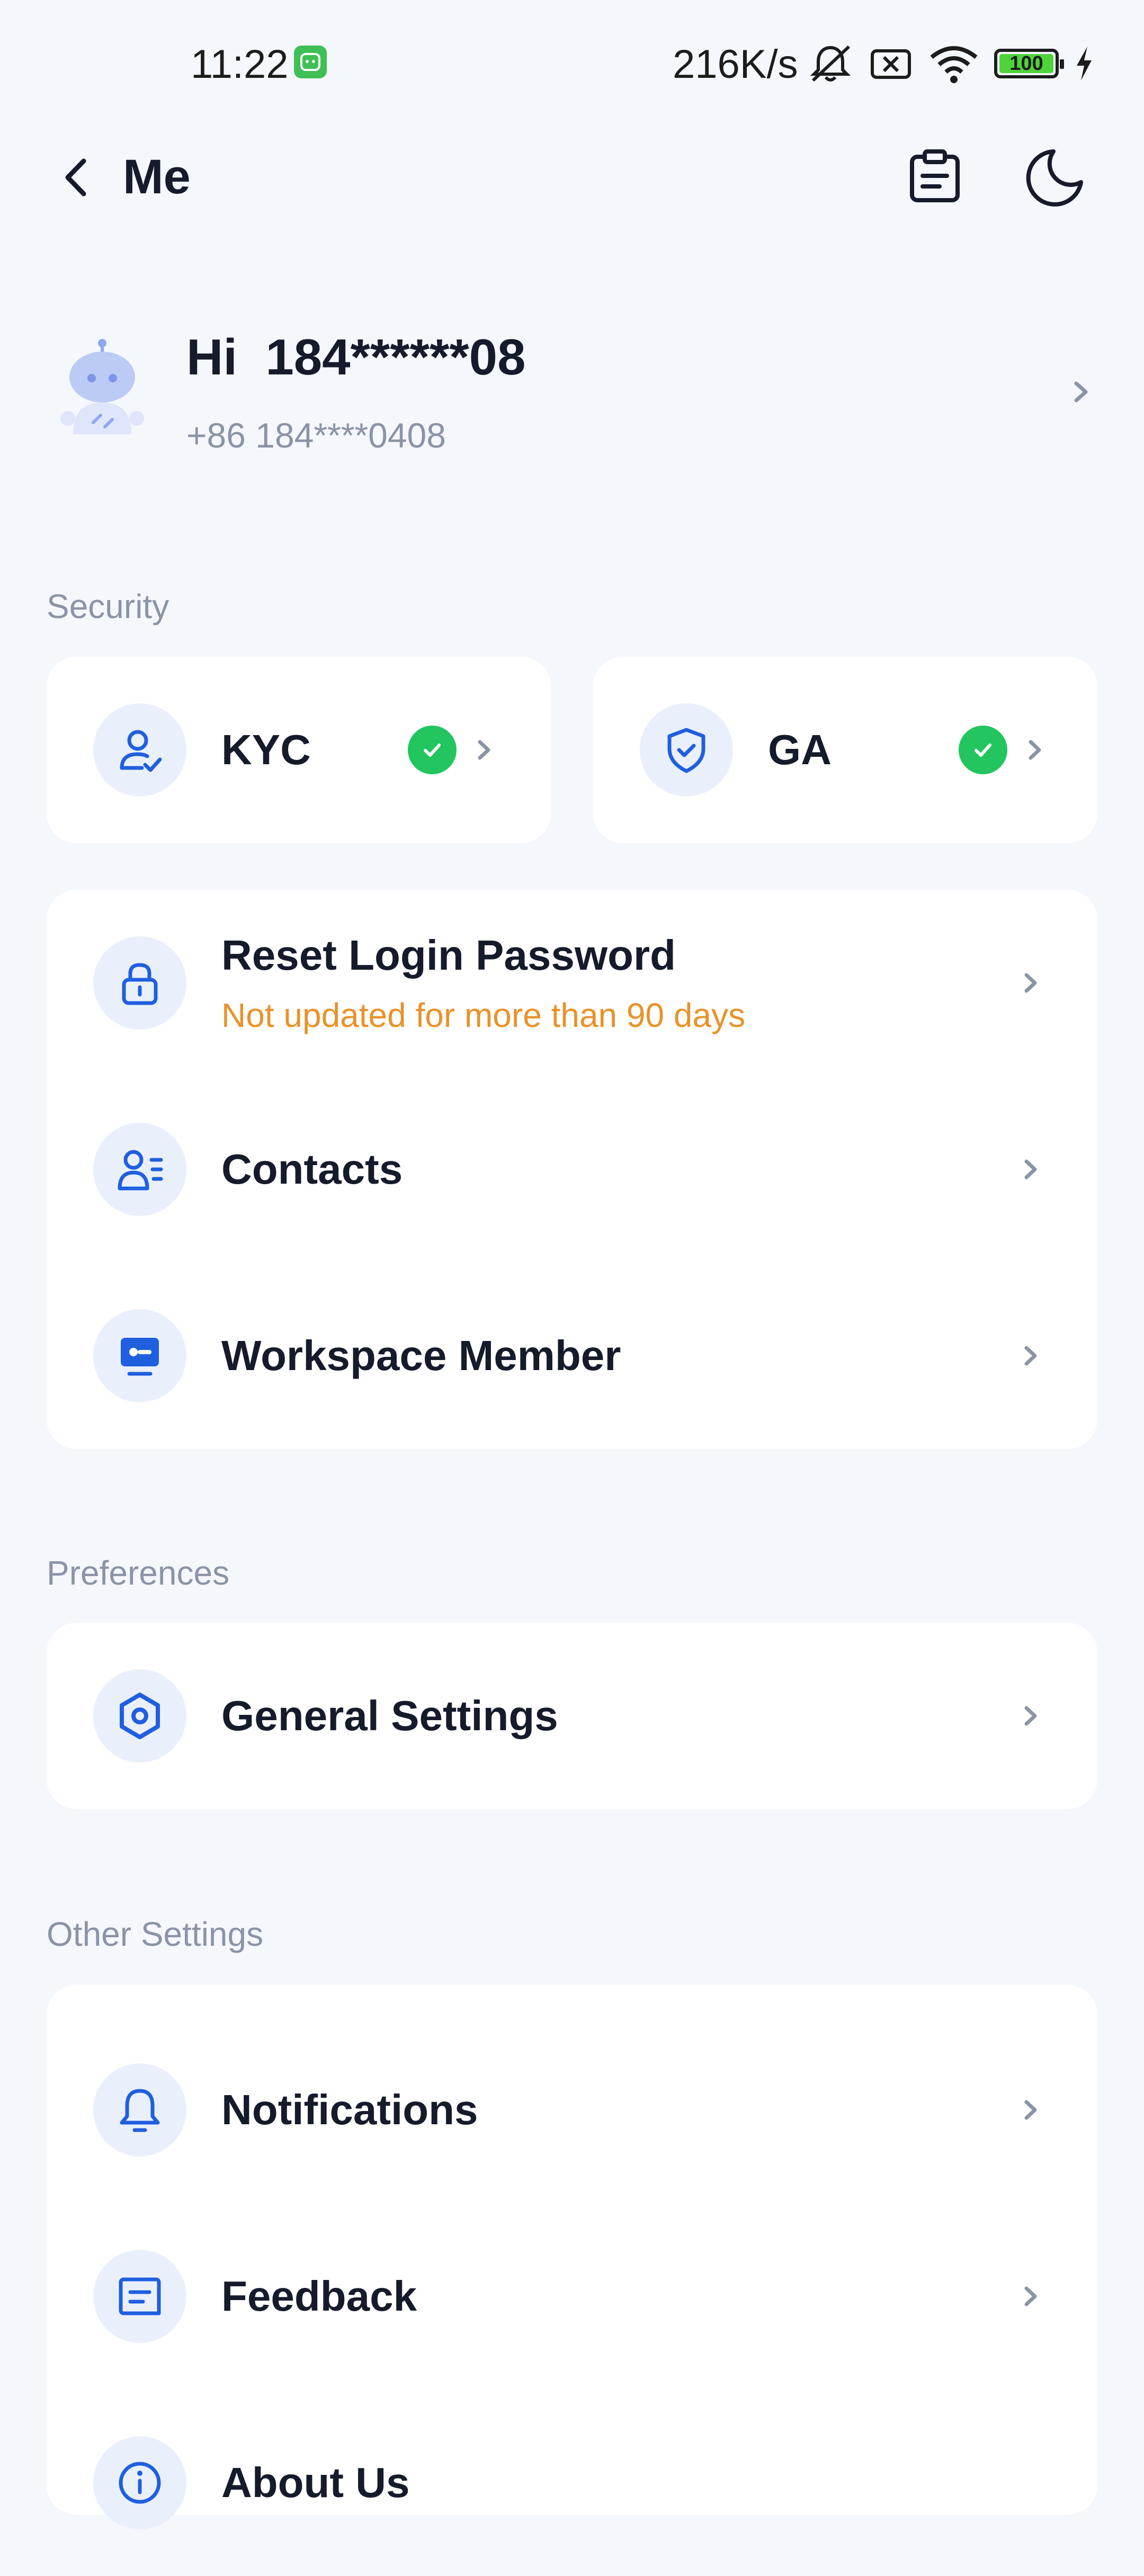  Describe the element at coordinates (1054, 177) in the screenshot. I see `dark-mode-moon-icon` at that location.